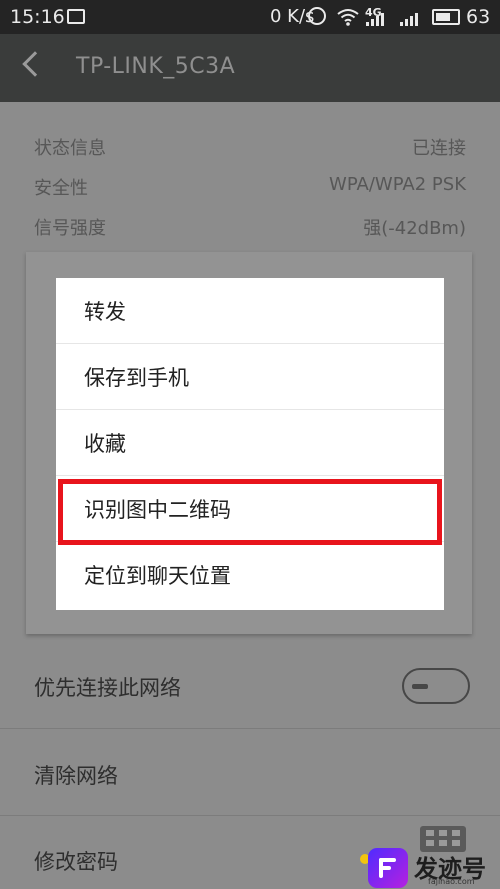 The width and height of the screenshot is (500, 889). What do you see at coordinates (250, 149) in the screenshot?
I see `info-row-status: 状态信息 已连接` at bounding box center [250, 149].